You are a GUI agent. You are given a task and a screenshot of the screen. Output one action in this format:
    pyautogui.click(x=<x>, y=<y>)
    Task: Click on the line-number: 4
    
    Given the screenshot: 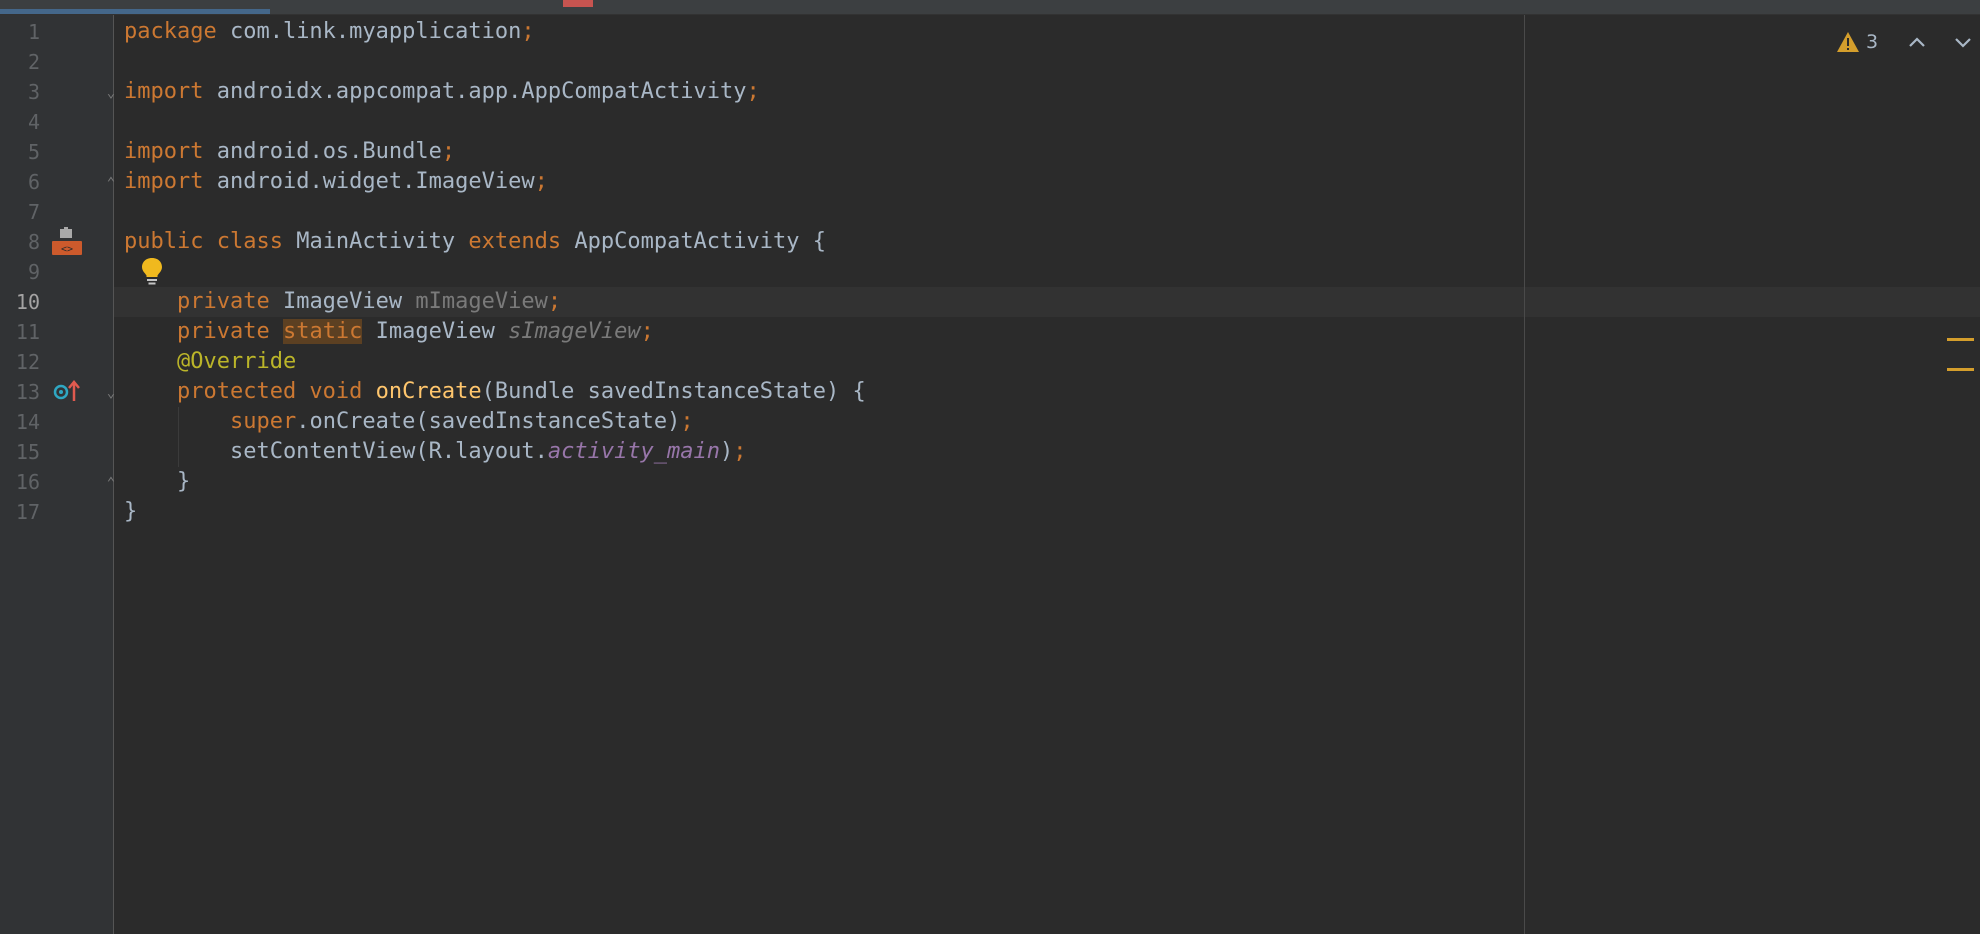 What is the action you would take?
    pyautogui.click(x=20, y=122)
    